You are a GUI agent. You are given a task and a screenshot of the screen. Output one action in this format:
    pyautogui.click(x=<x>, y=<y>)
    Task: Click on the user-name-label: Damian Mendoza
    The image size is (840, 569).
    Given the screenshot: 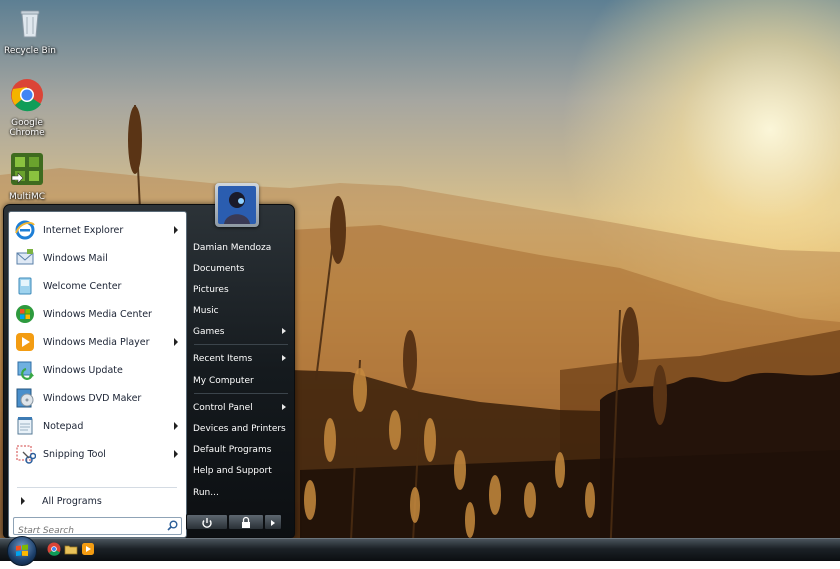 What is the action you would take?
    pyautogui.click(x=232, y=247)
    